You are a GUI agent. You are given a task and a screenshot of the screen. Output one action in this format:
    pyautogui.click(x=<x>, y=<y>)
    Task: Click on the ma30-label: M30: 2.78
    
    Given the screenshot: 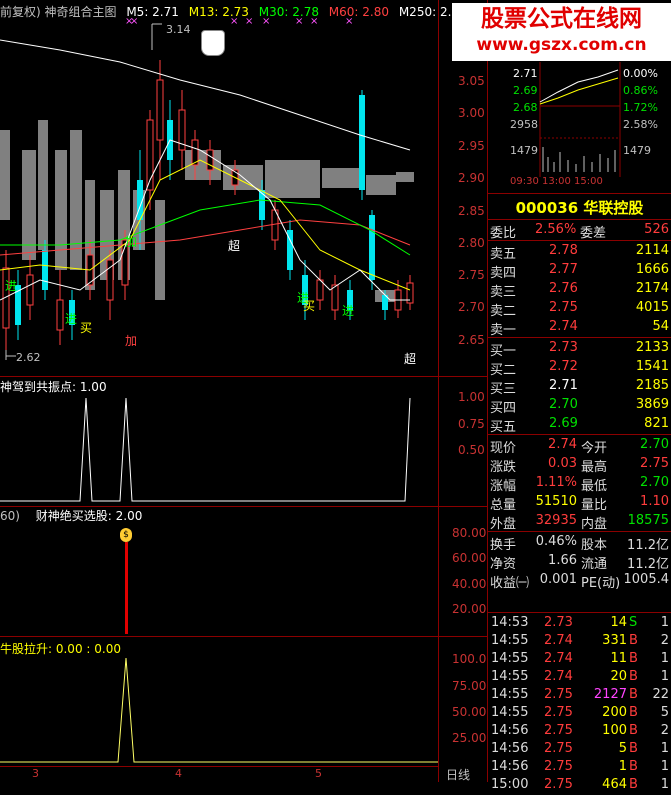 What is the action you would take?
    pyautogui.click(x=288, y=12)
    